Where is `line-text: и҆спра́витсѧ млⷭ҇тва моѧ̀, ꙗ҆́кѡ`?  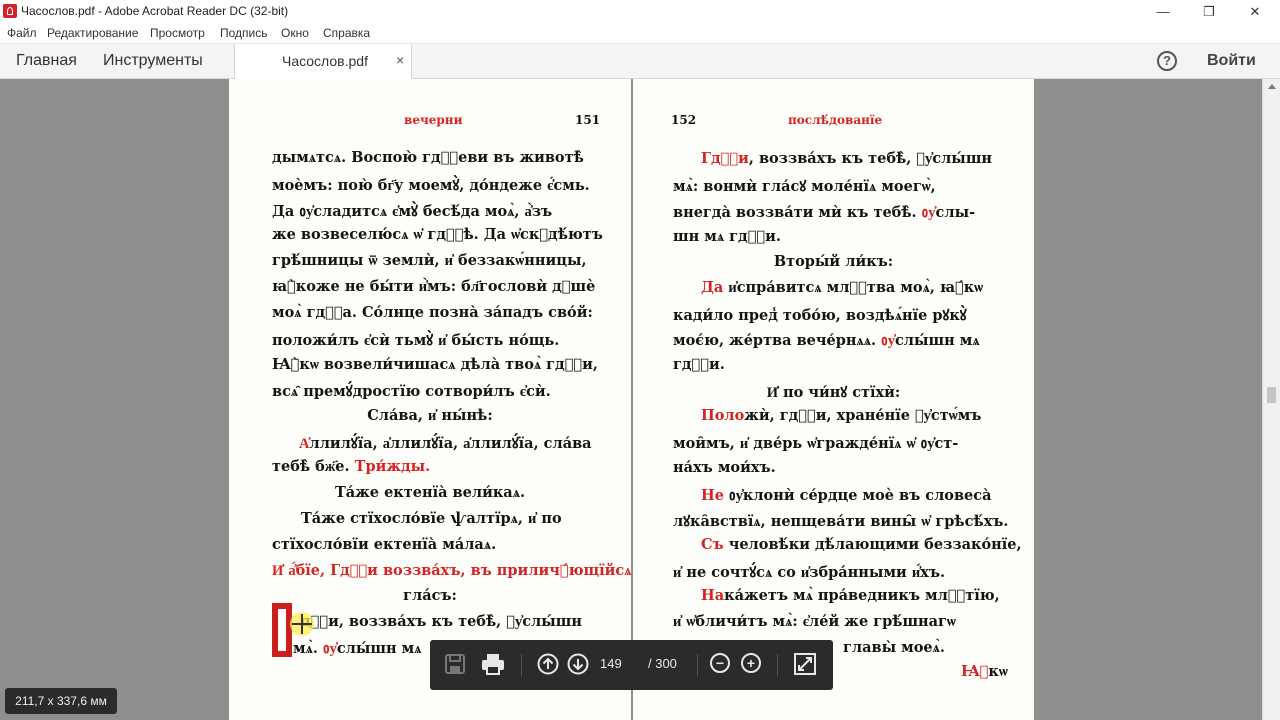
line-text: и҆спра́витсѧ млⷭ҇тва моѧ̀, ꙗ҆́кѡ is located at coordinates (853, 287).